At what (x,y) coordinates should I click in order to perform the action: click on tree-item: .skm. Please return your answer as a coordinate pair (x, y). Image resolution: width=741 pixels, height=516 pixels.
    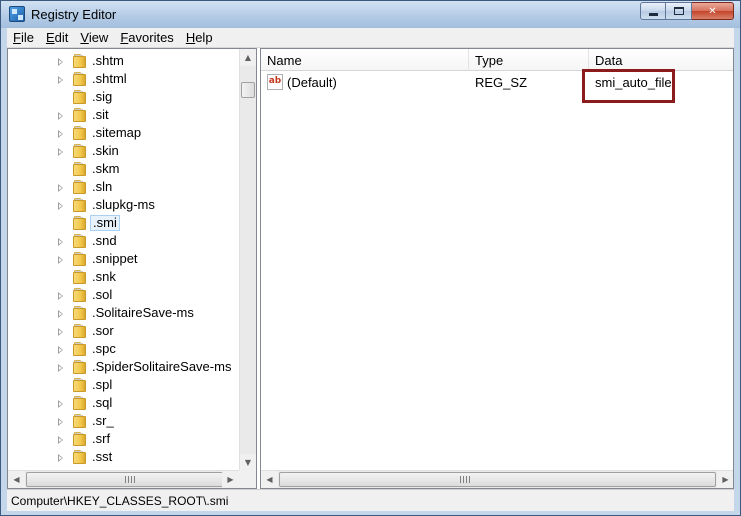
    Looking at the image, I should click on (123, 169).